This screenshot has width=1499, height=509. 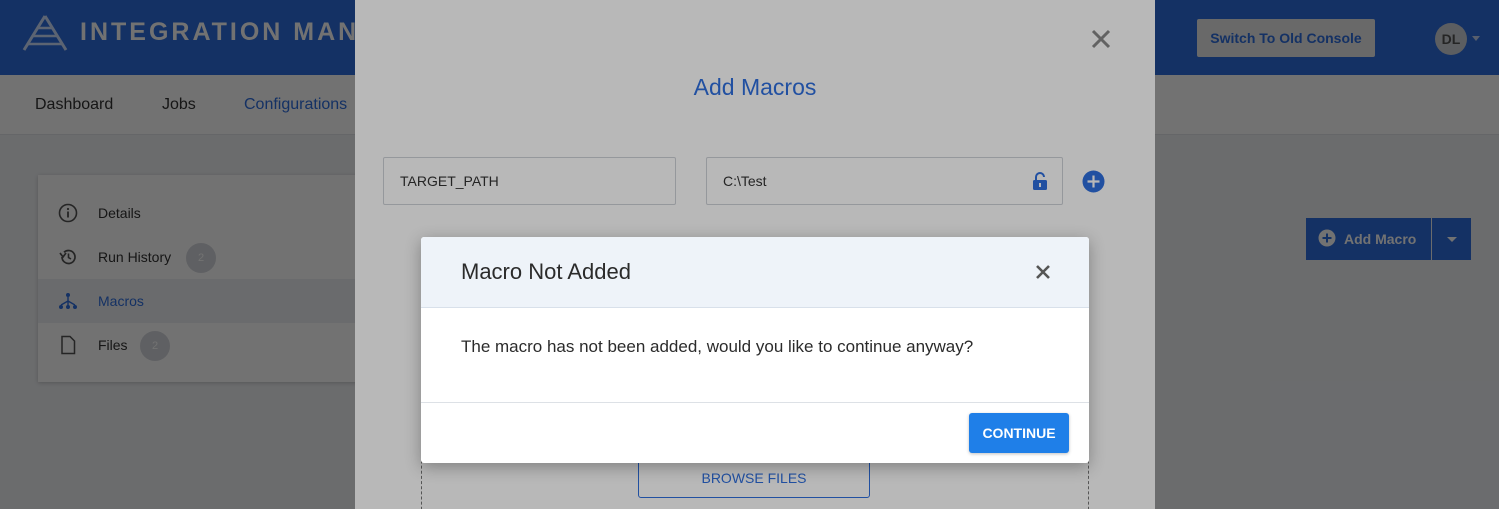 What do you see at coordinates (755, 402) in the screenshot?
I see `divider` at bounding box center [755, 402].